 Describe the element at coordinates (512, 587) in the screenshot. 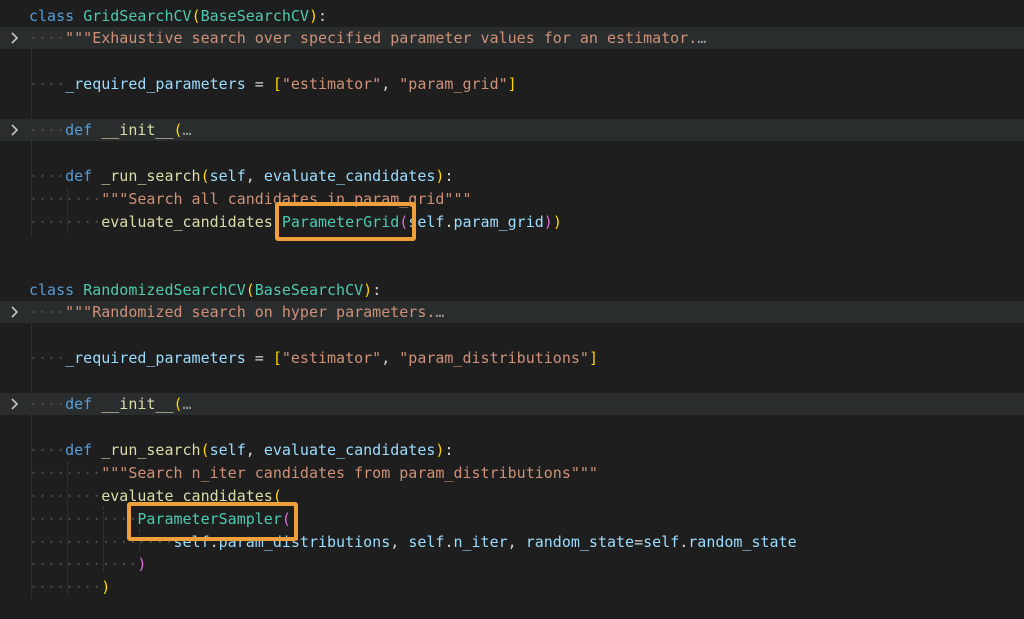

I see `code-line: ········)` at that location.